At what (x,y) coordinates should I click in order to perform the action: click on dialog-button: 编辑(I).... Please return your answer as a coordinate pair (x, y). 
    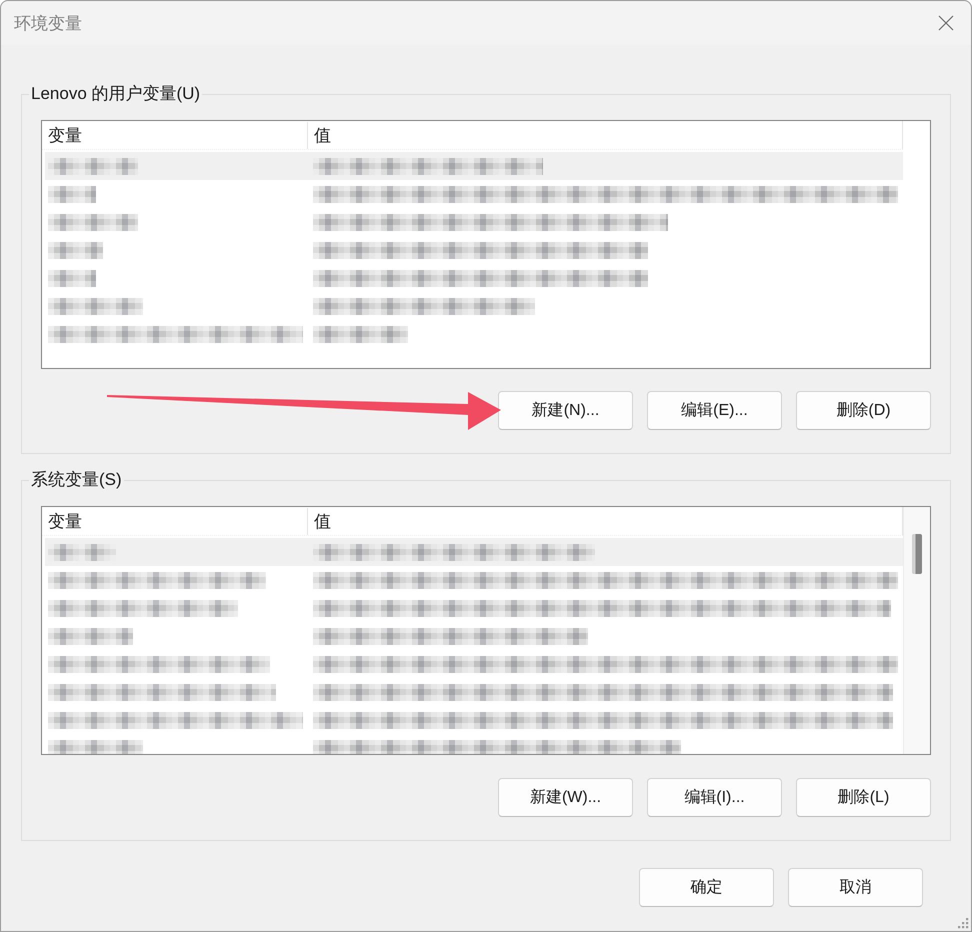
    Looking at the image, I should click on (714, 797).